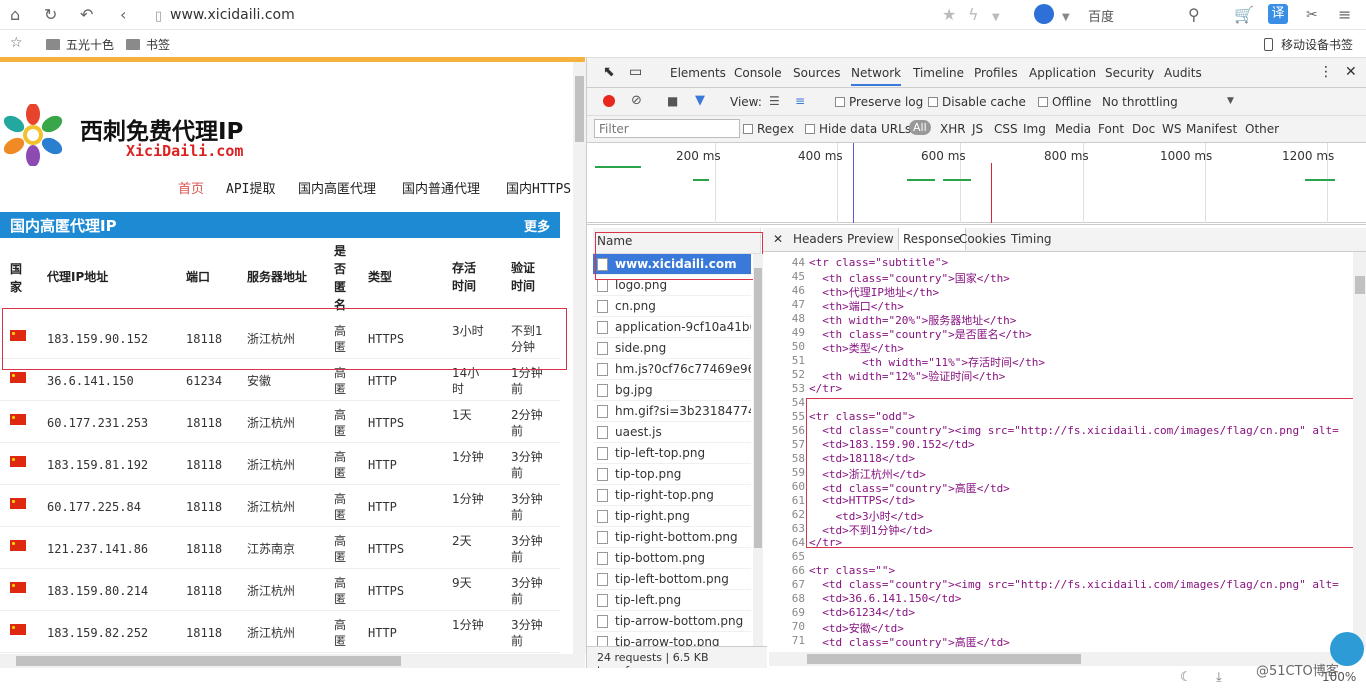 The width and height of the screenshot is (1366, 688). What do you see at coordinates (667, 128) in the screenshot?
I see `filter-input` at bounding box center [667, 128].